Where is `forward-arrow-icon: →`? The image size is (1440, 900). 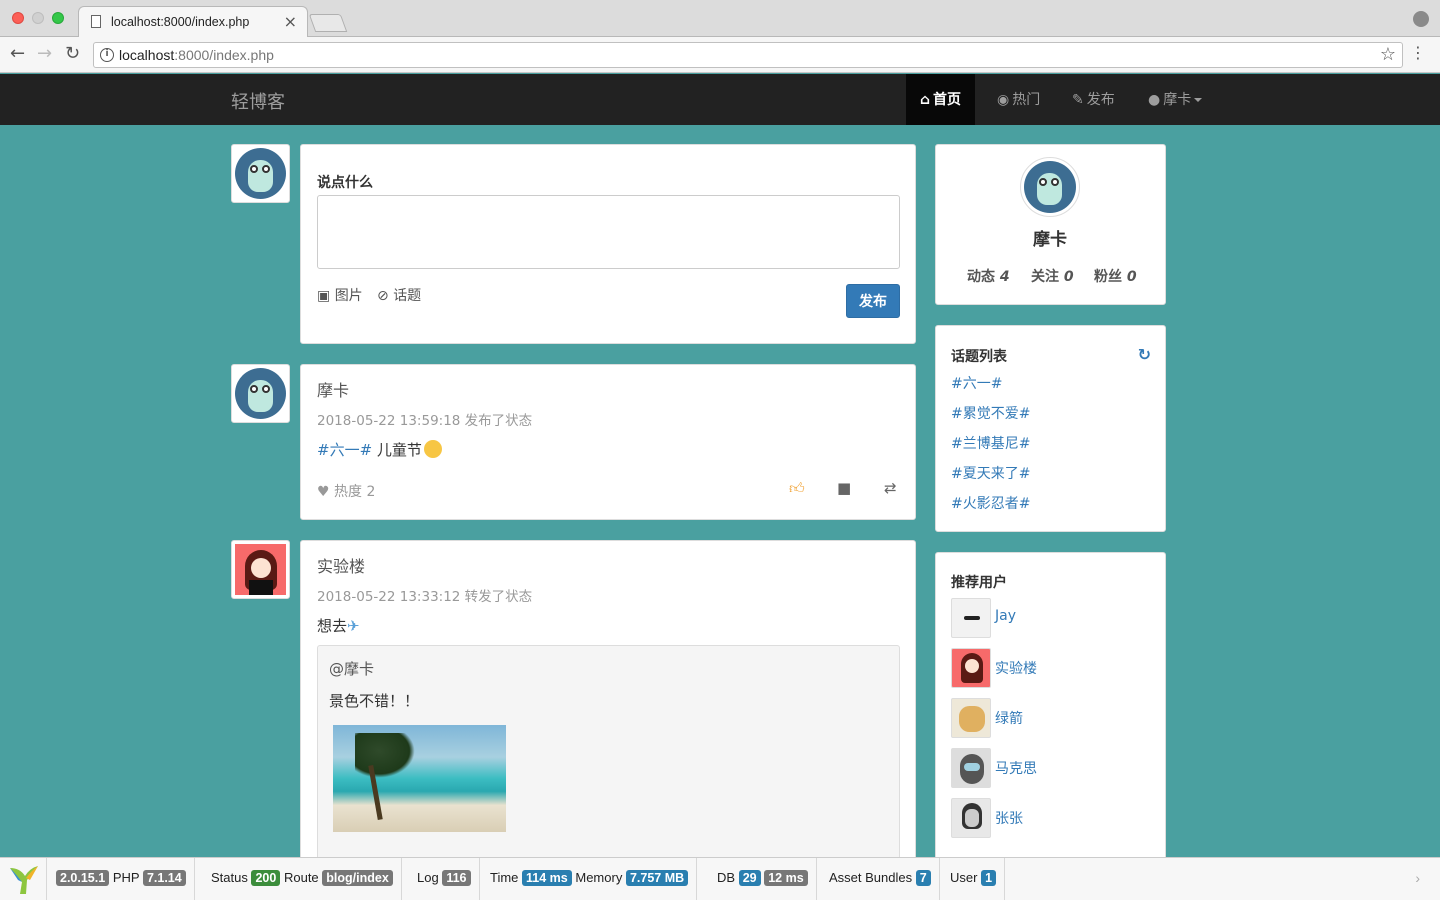
forward-arrow-icon: → is located at coordinates (44, 54).